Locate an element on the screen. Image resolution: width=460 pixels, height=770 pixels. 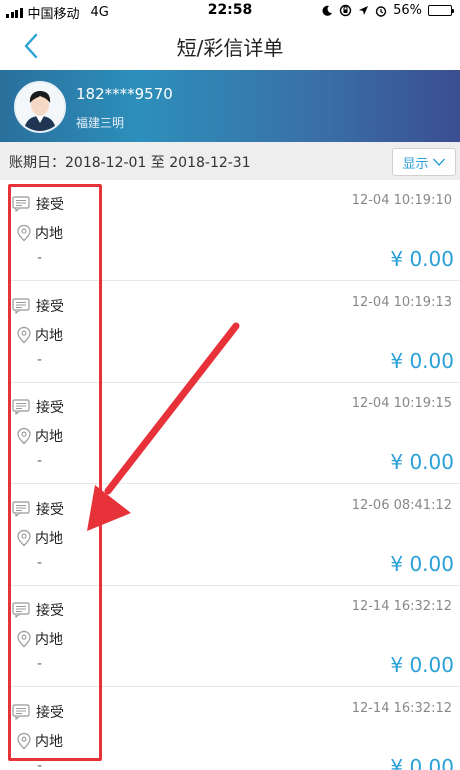
nav-bar: 短/彩信详单 is located at coordinates (230, 46).